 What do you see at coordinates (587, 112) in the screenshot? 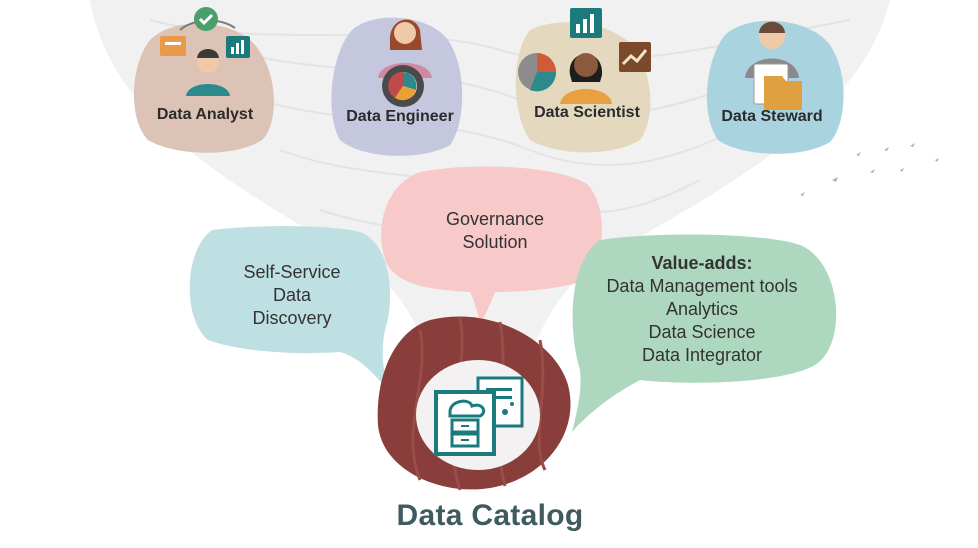
I see `role-label-data-scientist: Data Scientist` at bounding box center [587, 112].